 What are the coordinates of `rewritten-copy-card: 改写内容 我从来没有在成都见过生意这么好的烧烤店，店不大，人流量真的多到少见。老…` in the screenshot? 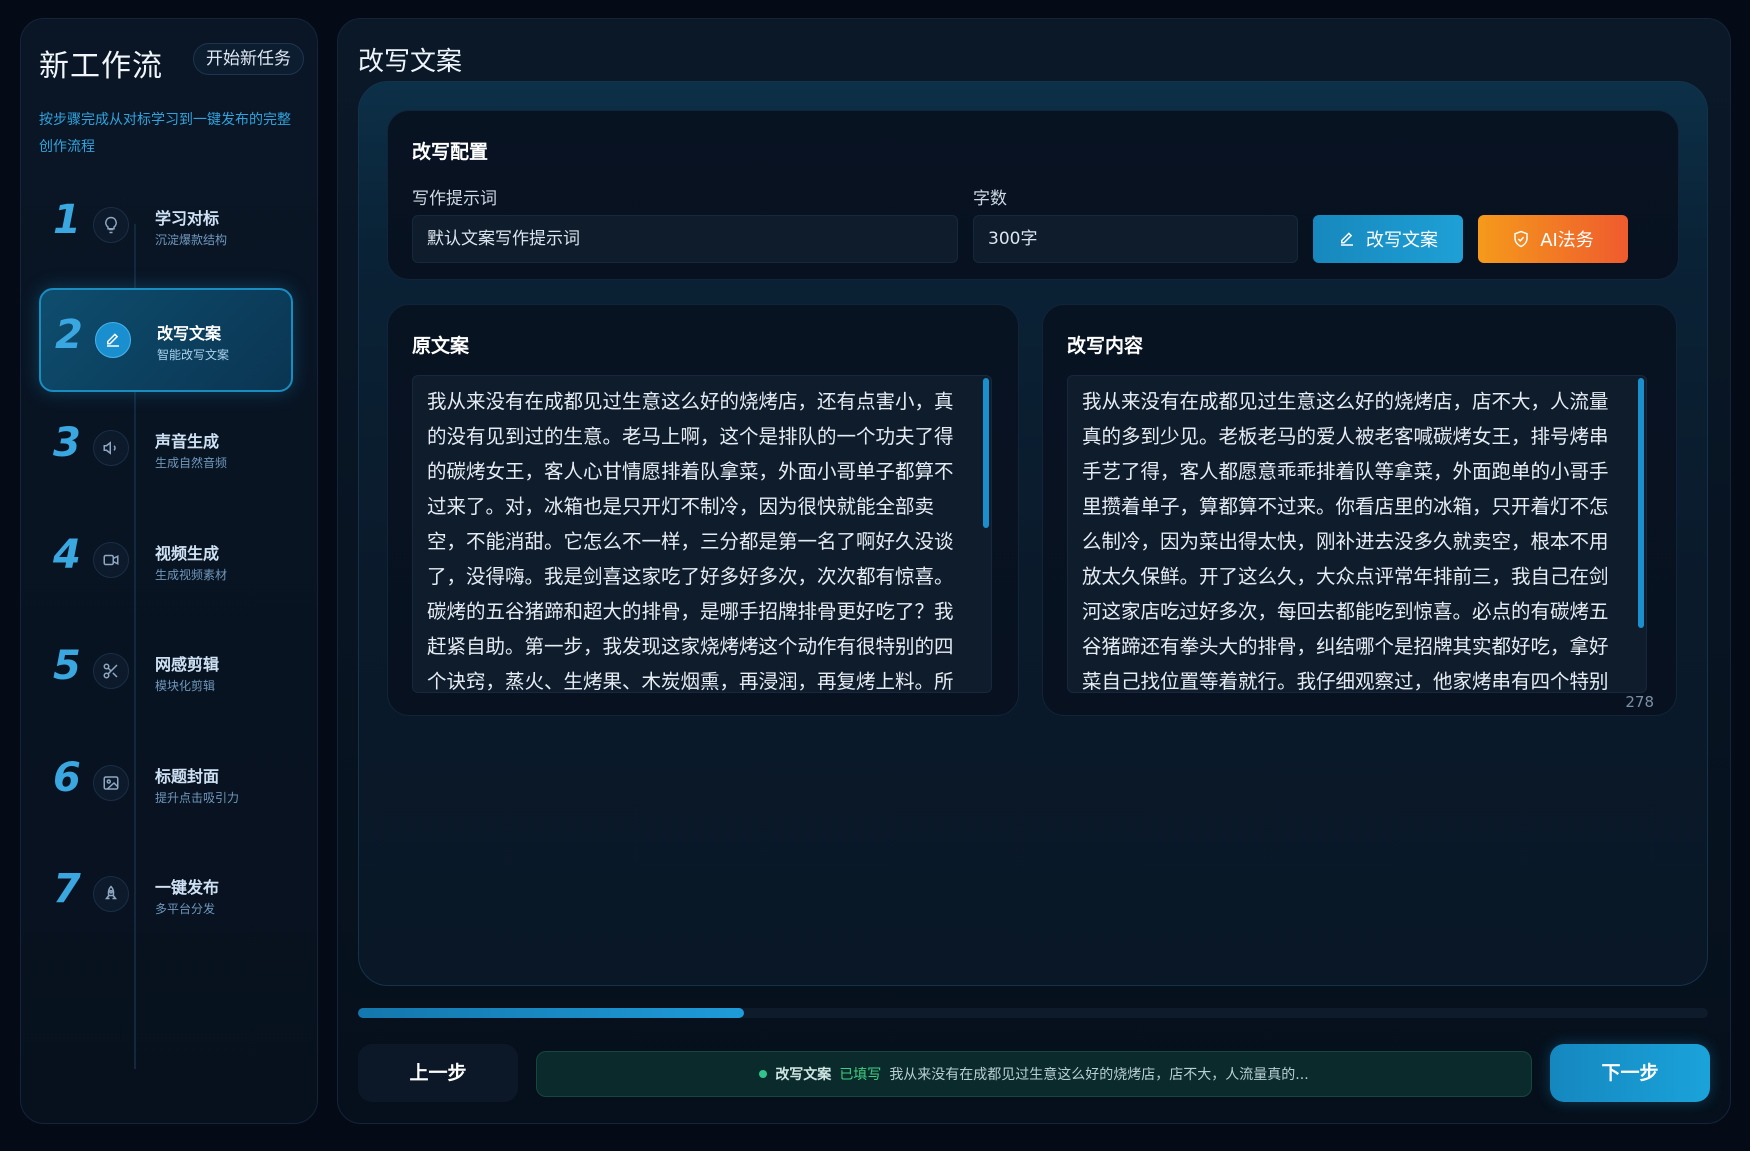 It's located at (1359, 510).